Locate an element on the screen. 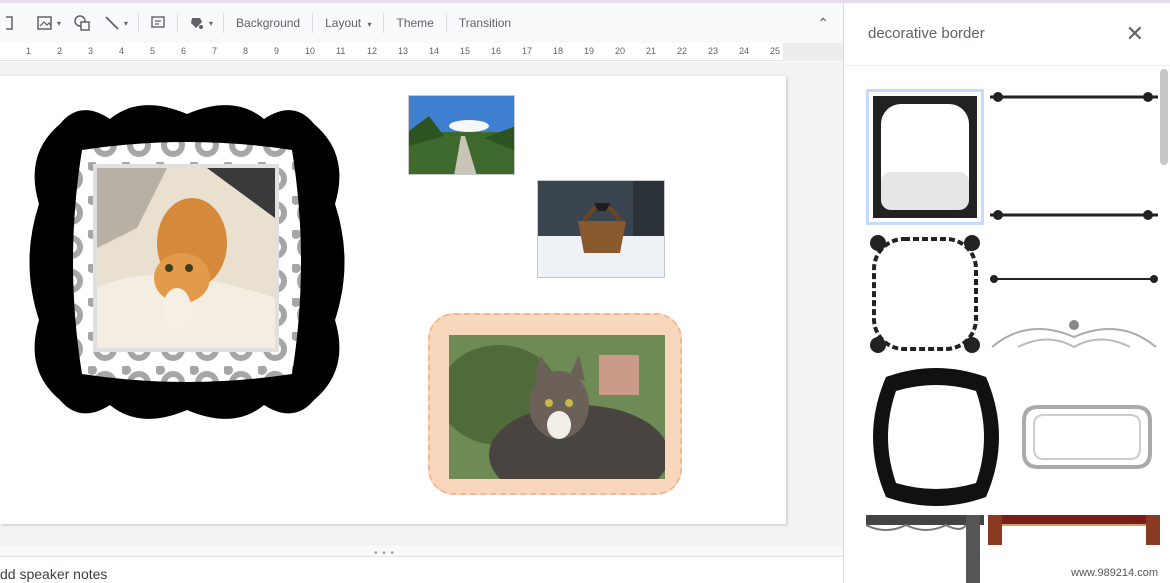 The width and height of the screenshot is (1170, 583). close-icon: ✕ is located at coordinates (1135, 34).